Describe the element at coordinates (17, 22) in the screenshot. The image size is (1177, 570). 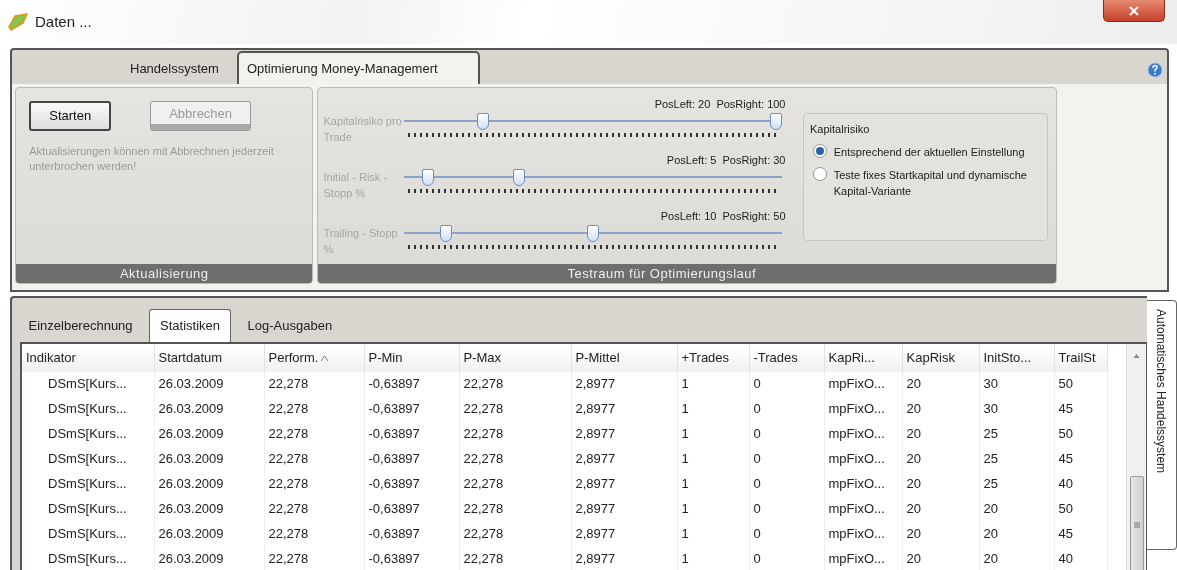
I see `app-icon` at that location.